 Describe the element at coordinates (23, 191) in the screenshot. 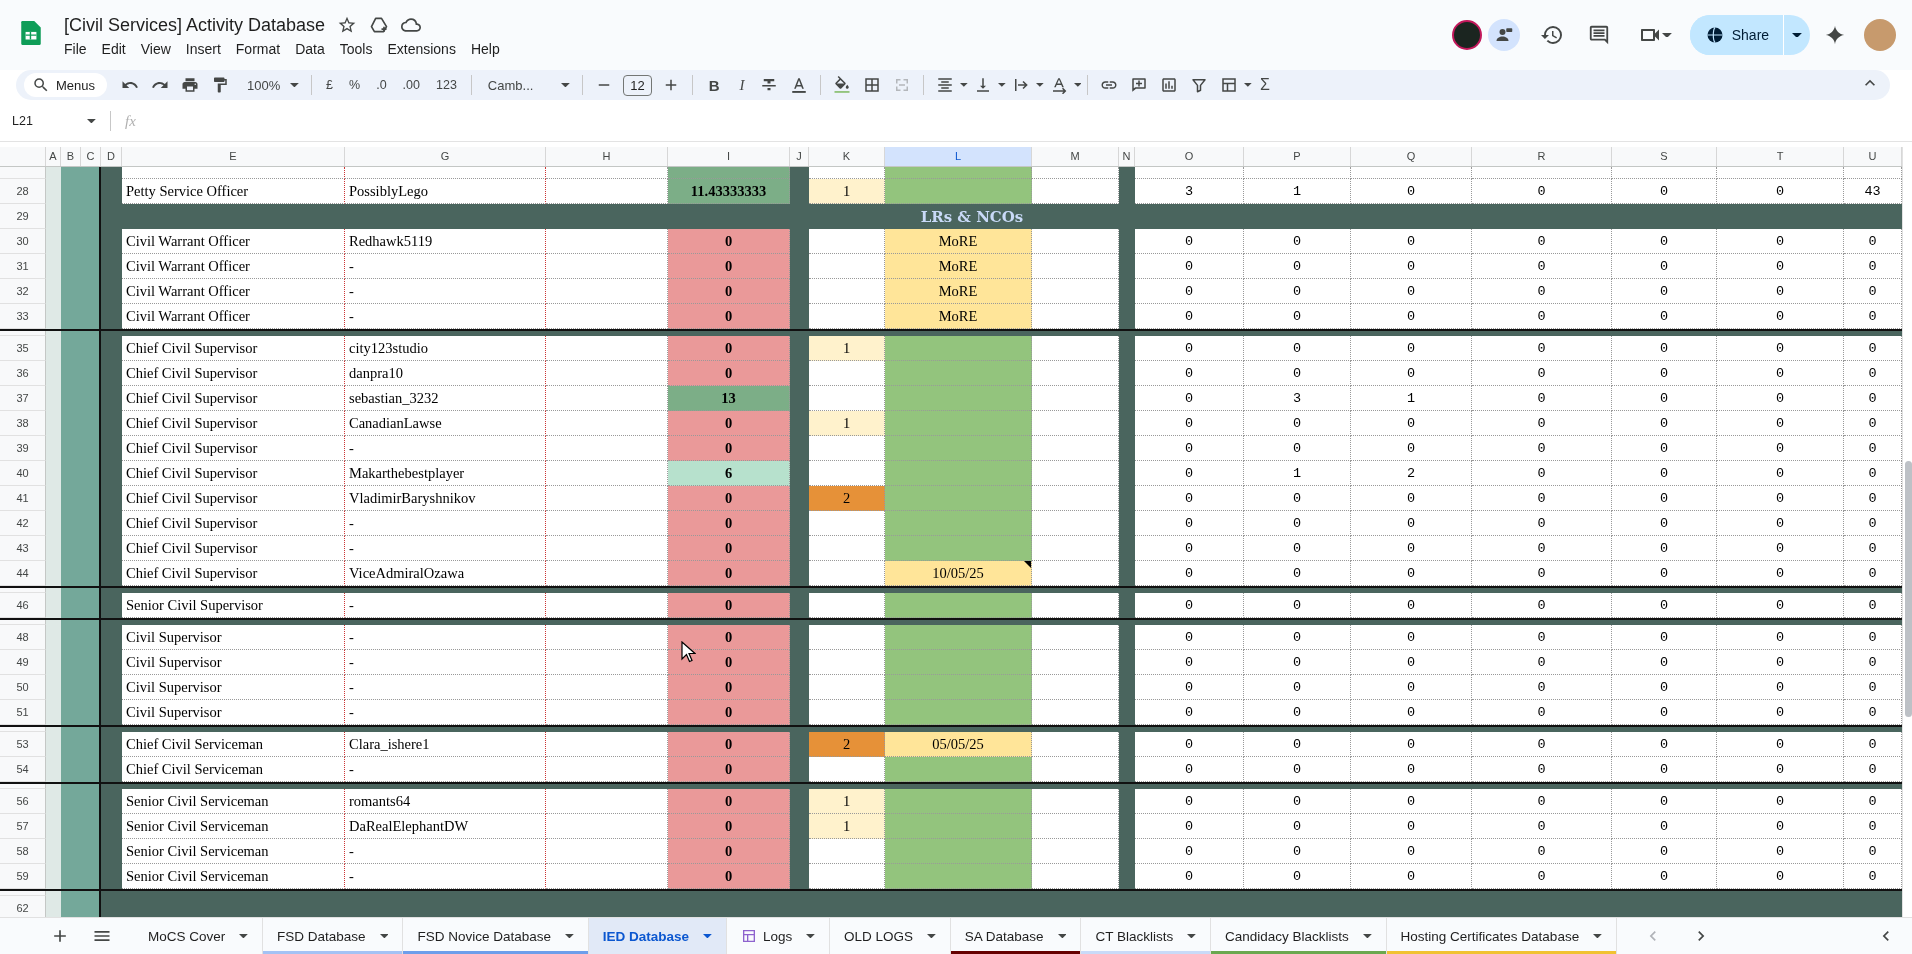

I see `row-header: 28` at that location.